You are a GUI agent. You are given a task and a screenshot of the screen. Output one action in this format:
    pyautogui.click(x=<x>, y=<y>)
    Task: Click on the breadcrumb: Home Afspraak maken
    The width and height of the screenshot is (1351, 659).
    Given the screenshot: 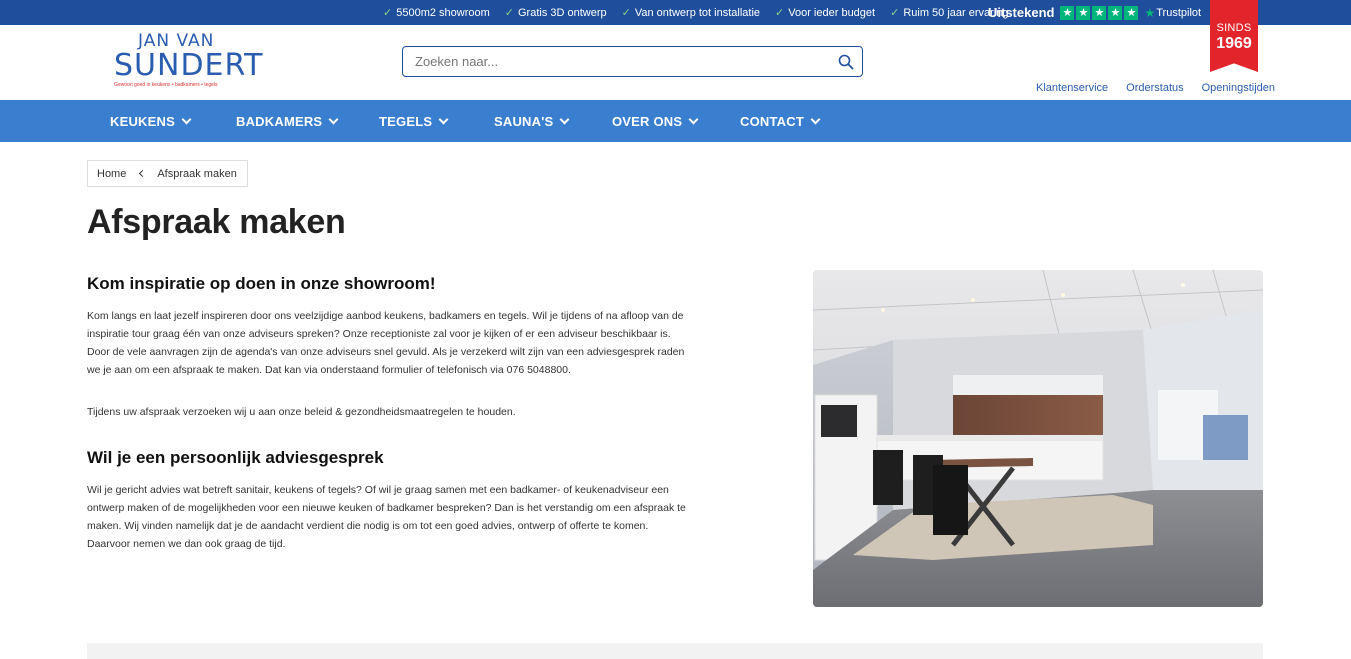 What is the action you would take?
    pyautogui.click(x=167, y=173)
    